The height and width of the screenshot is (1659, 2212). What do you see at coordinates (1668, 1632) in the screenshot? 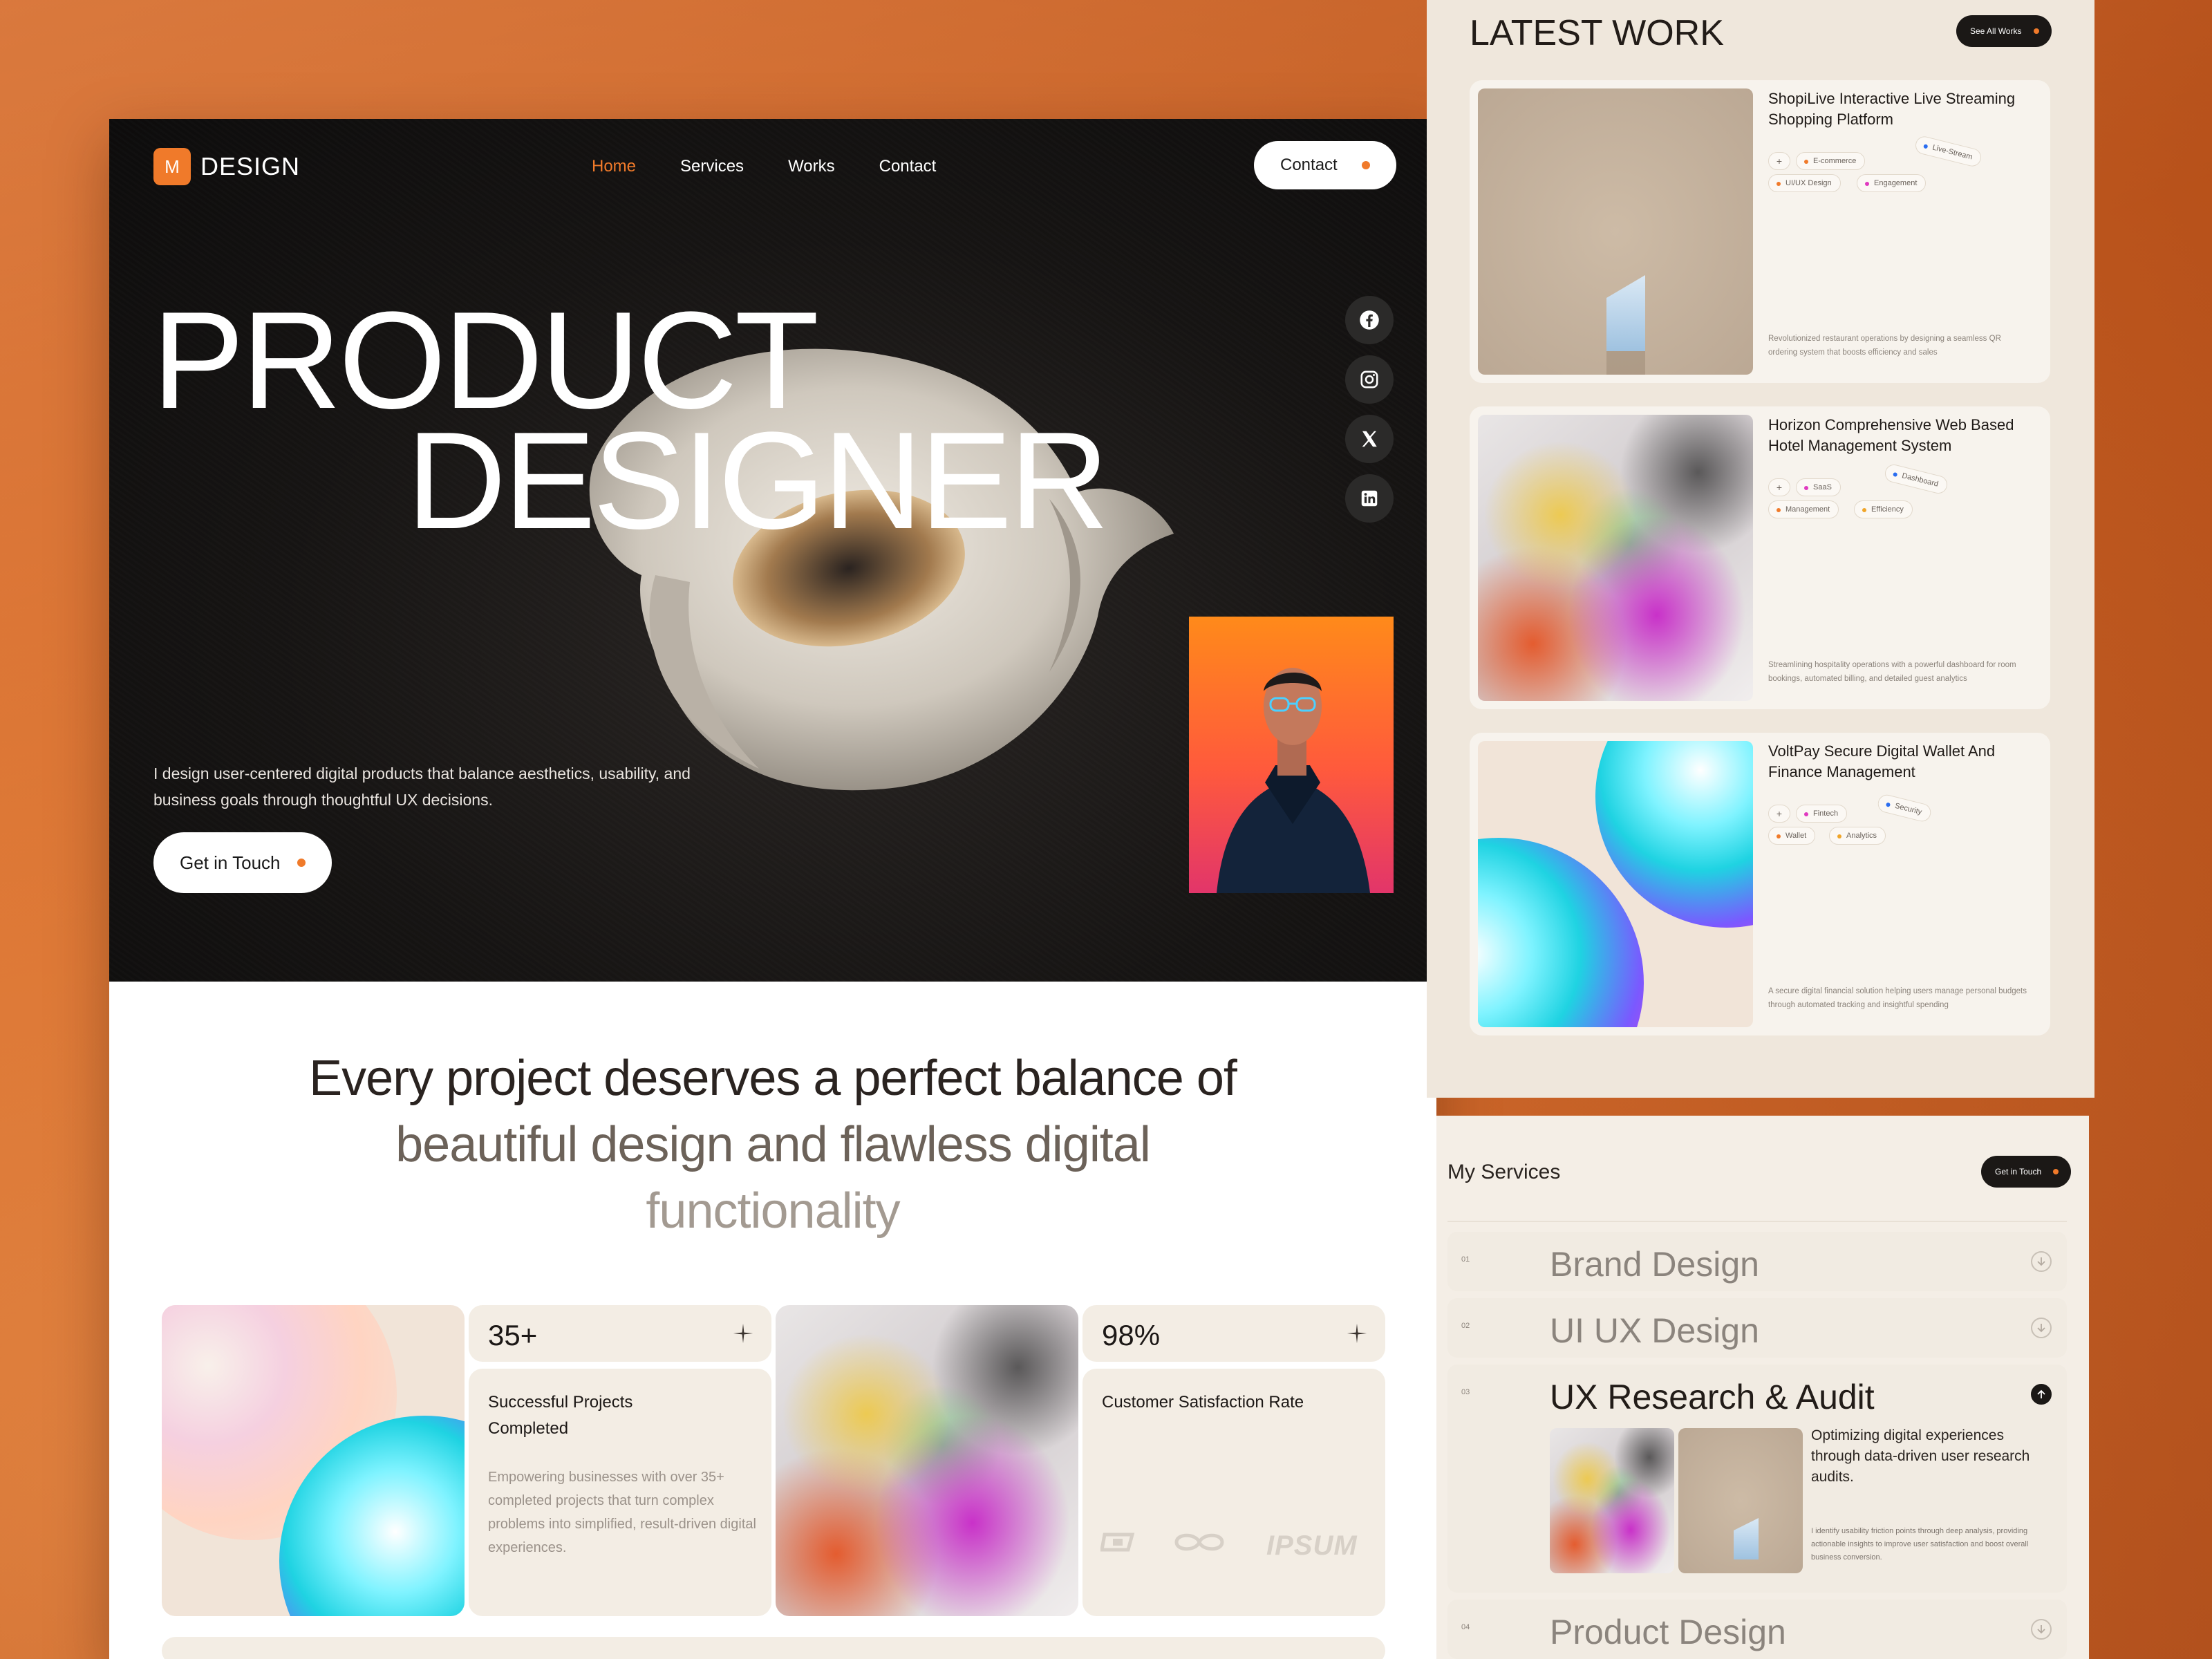
I see `service-name: Product Design` at bounding box center [1668, 1632].